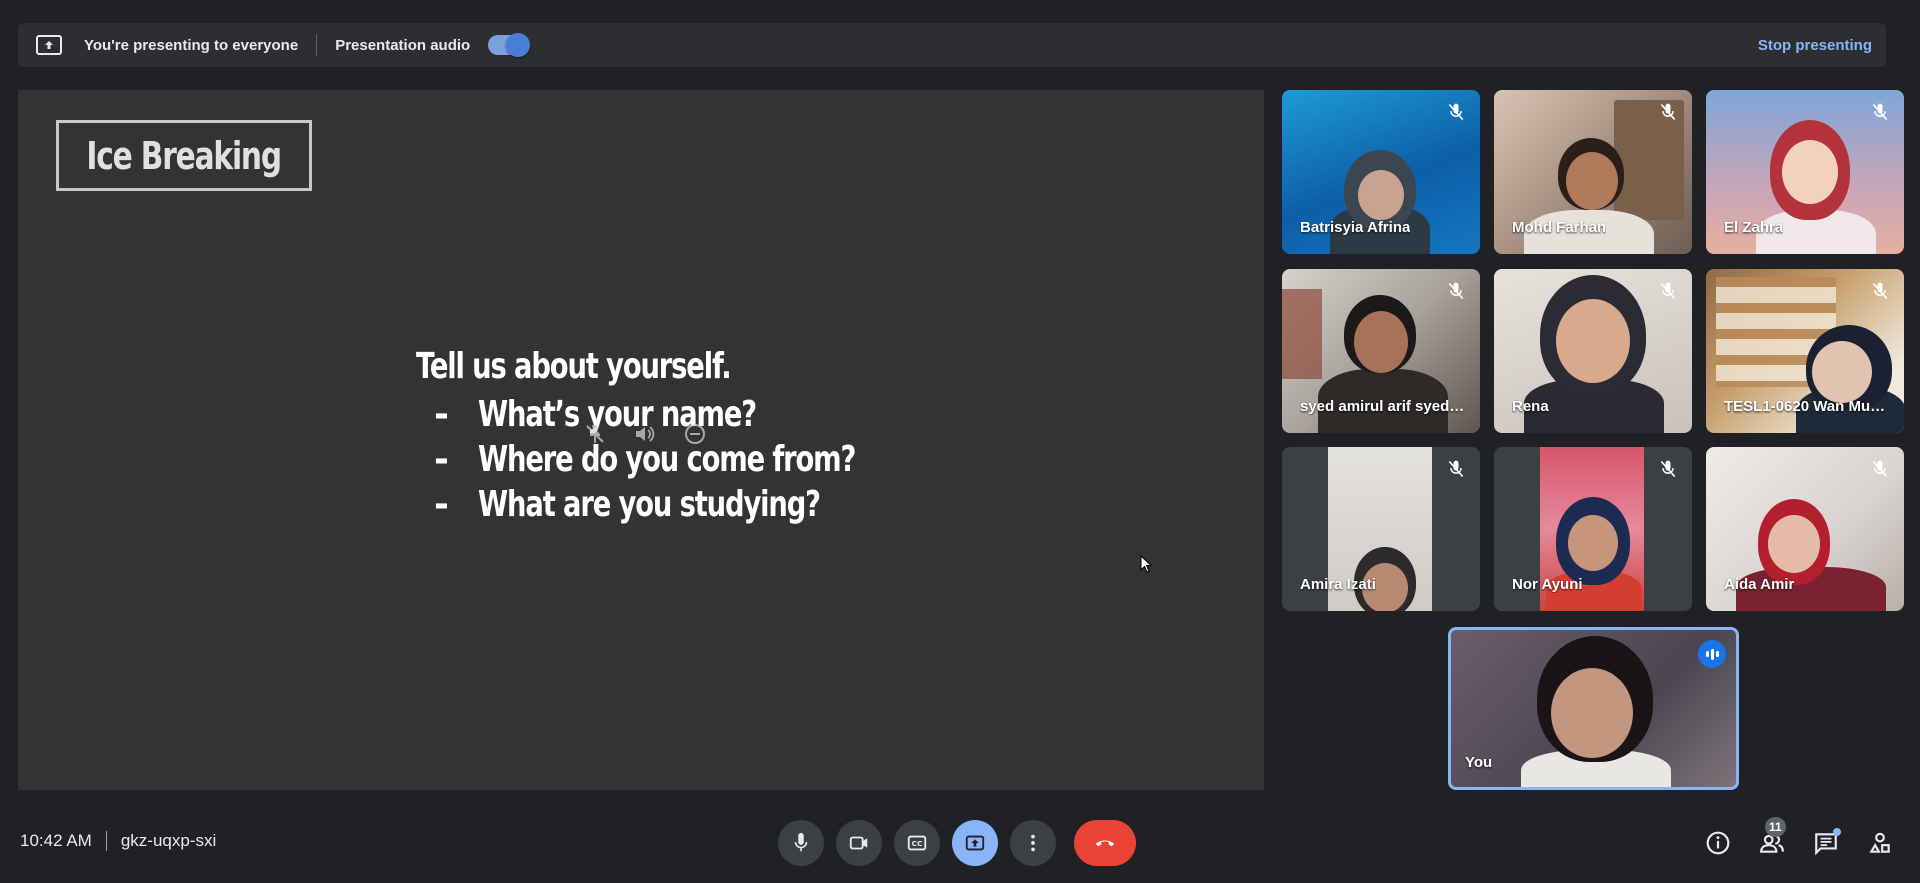 The image size is (1920, 883). Describe the element at coordinates (1775, 827) in the screenshot. I see `participant-count-badge: 11` at that location.